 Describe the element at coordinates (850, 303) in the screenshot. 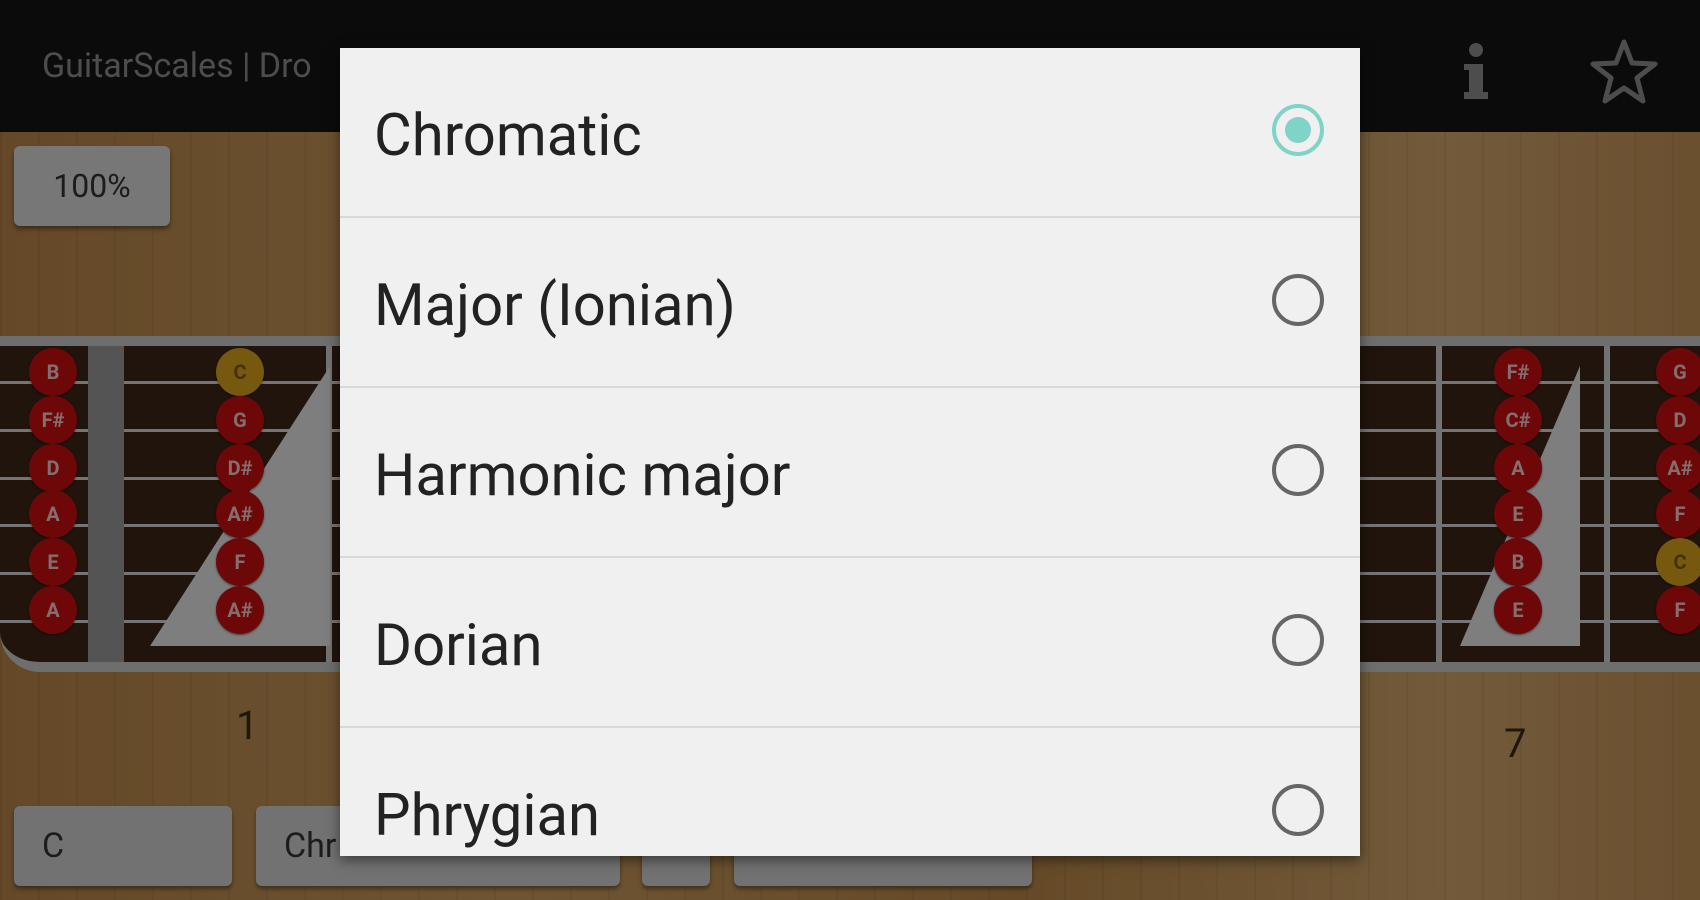

I see `scale-option-major-ionian: Major (Ionian)` at that location.